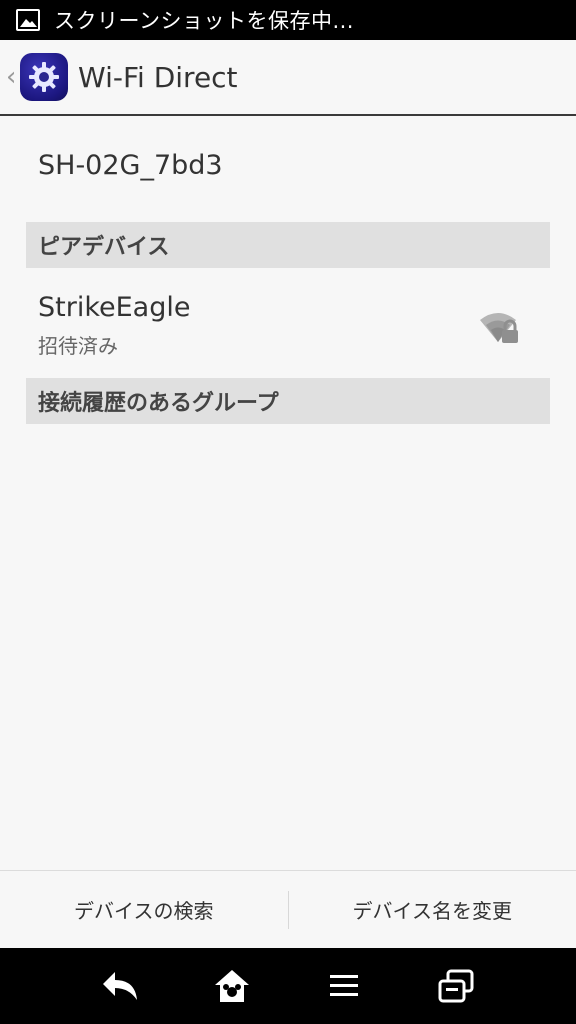 The image size is (576, 1024). What do you see at coordinates (232, 986) in the screenshot?
I see `home-icon` at bounding box center [232, 986].